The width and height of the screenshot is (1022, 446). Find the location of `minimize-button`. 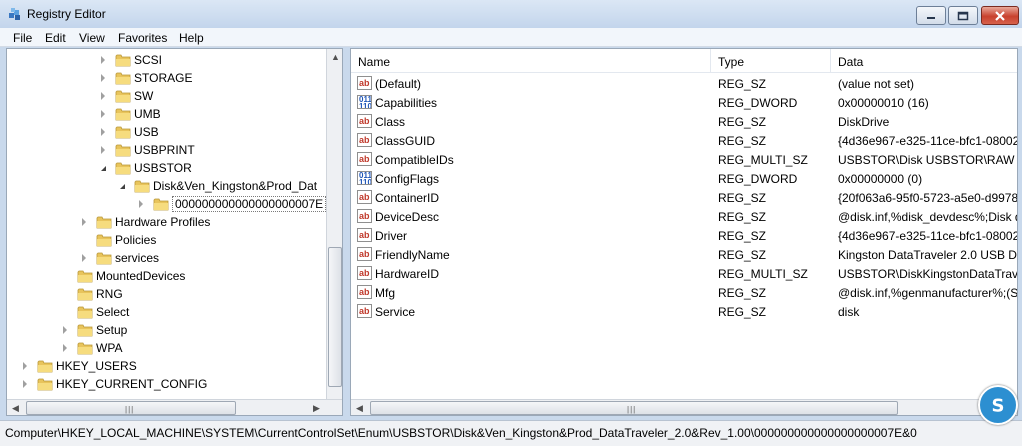

minimize-button is located at coordinates (931, 15).